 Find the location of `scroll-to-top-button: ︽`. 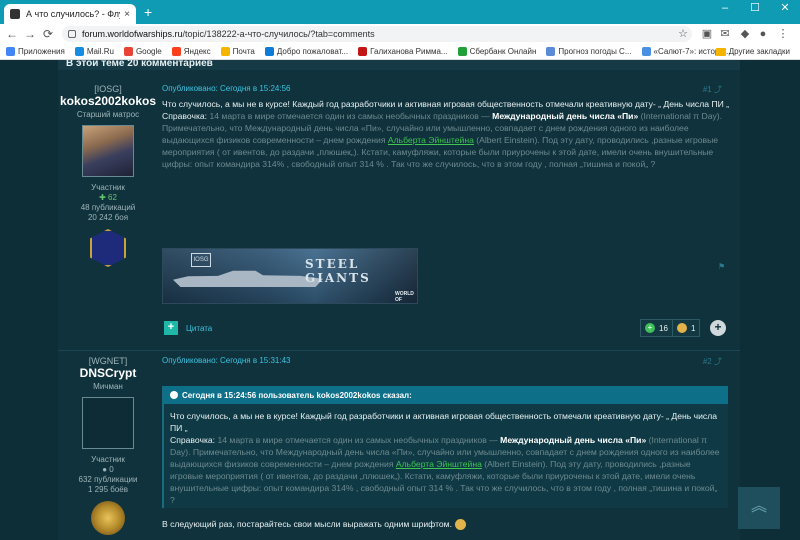

scroll-to-top-button: ︽ is located at coordinates (759, 508).